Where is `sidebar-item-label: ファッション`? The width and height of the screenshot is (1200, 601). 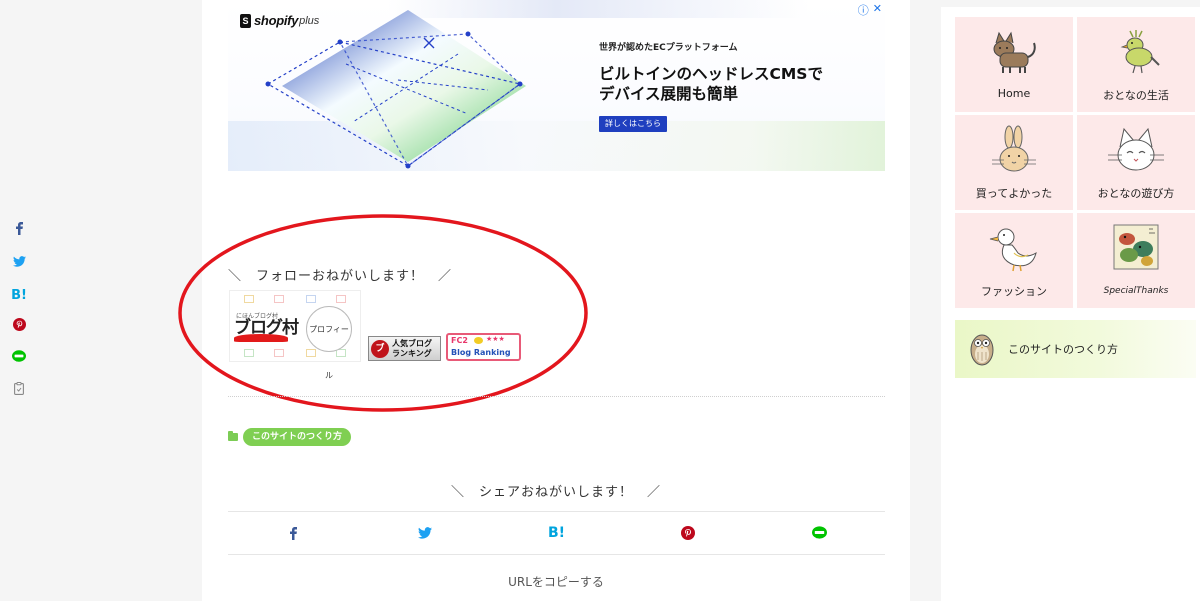
sidebar-item-label: ファッション is located at coordinates (1014, 291).